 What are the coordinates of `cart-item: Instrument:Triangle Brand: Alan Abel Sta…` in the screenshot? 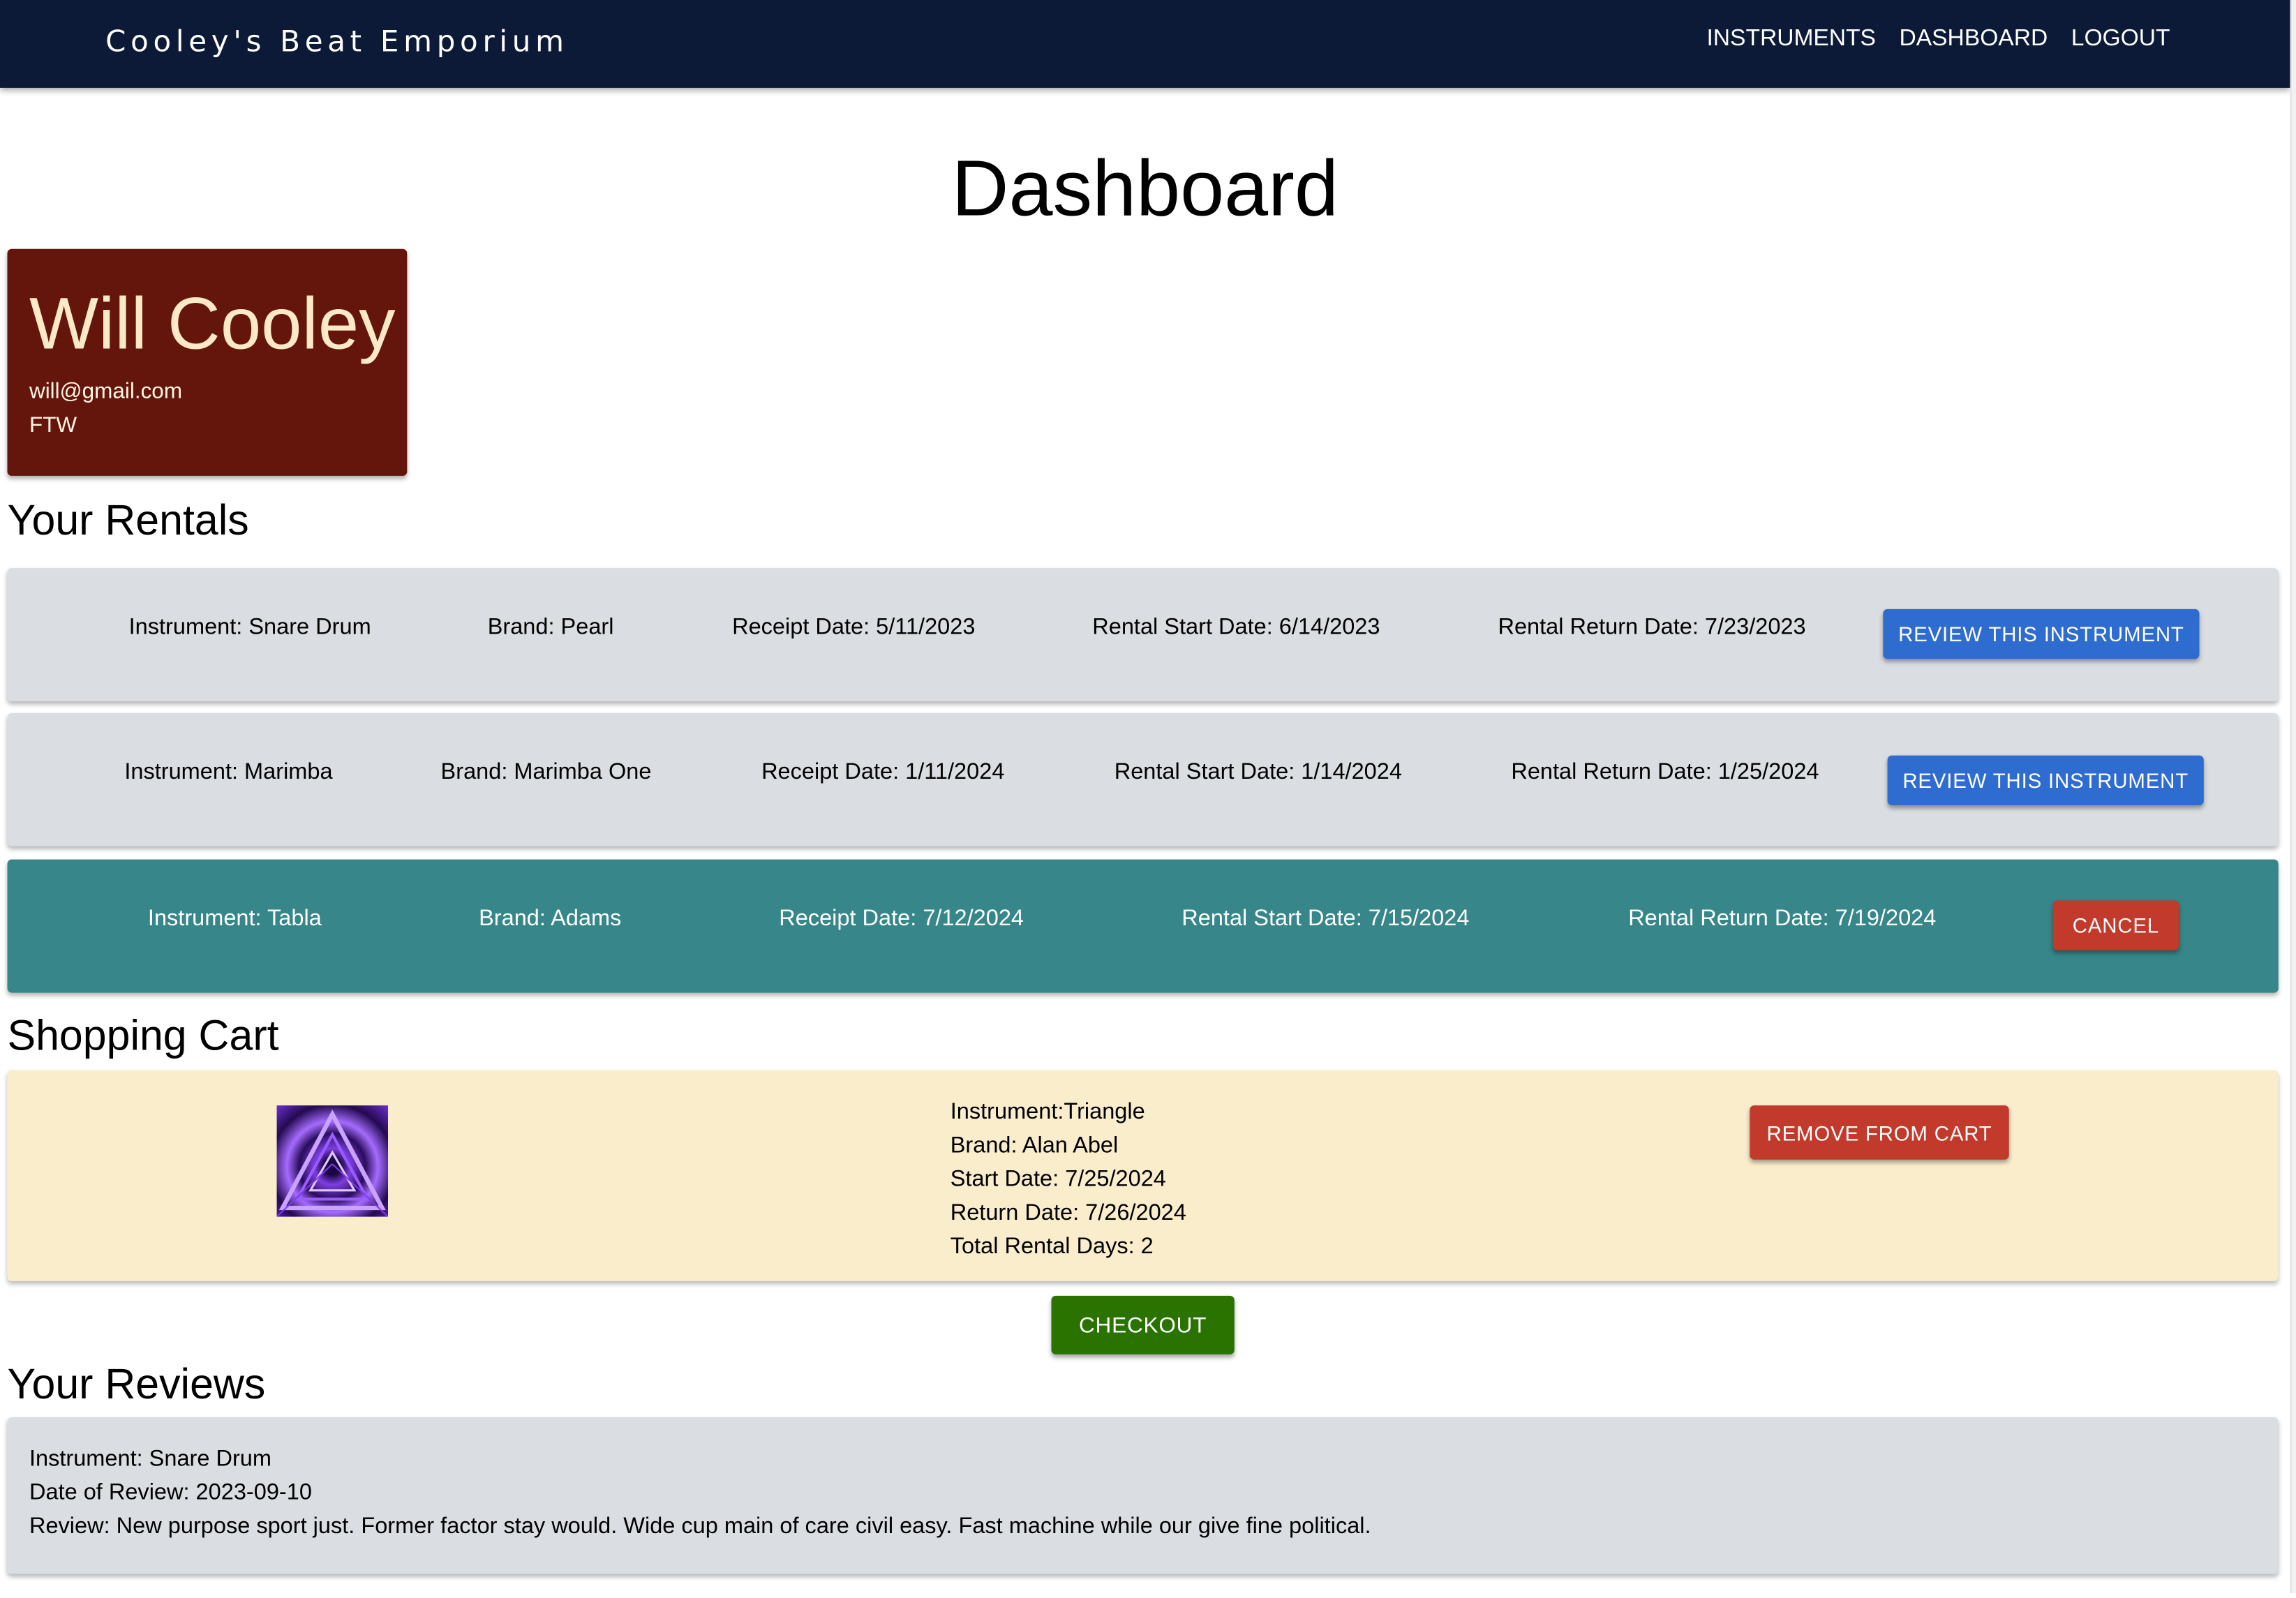 It's located at (1143, 1175).